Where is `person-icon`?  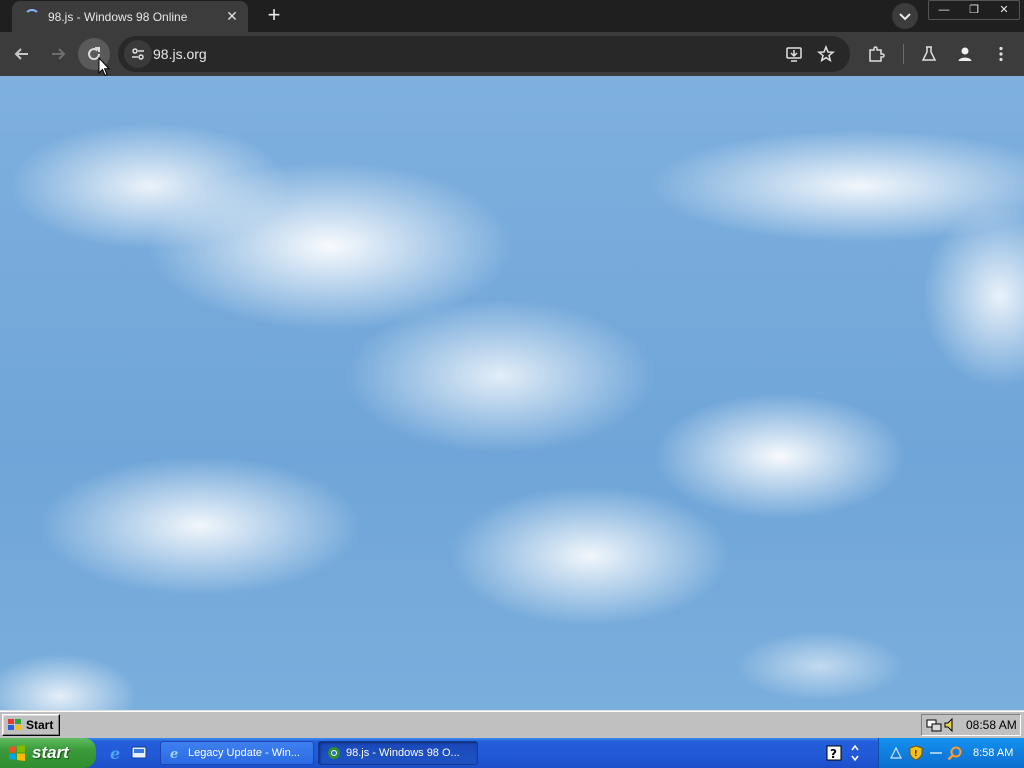
person-icon is located at coordinates (965, 54).